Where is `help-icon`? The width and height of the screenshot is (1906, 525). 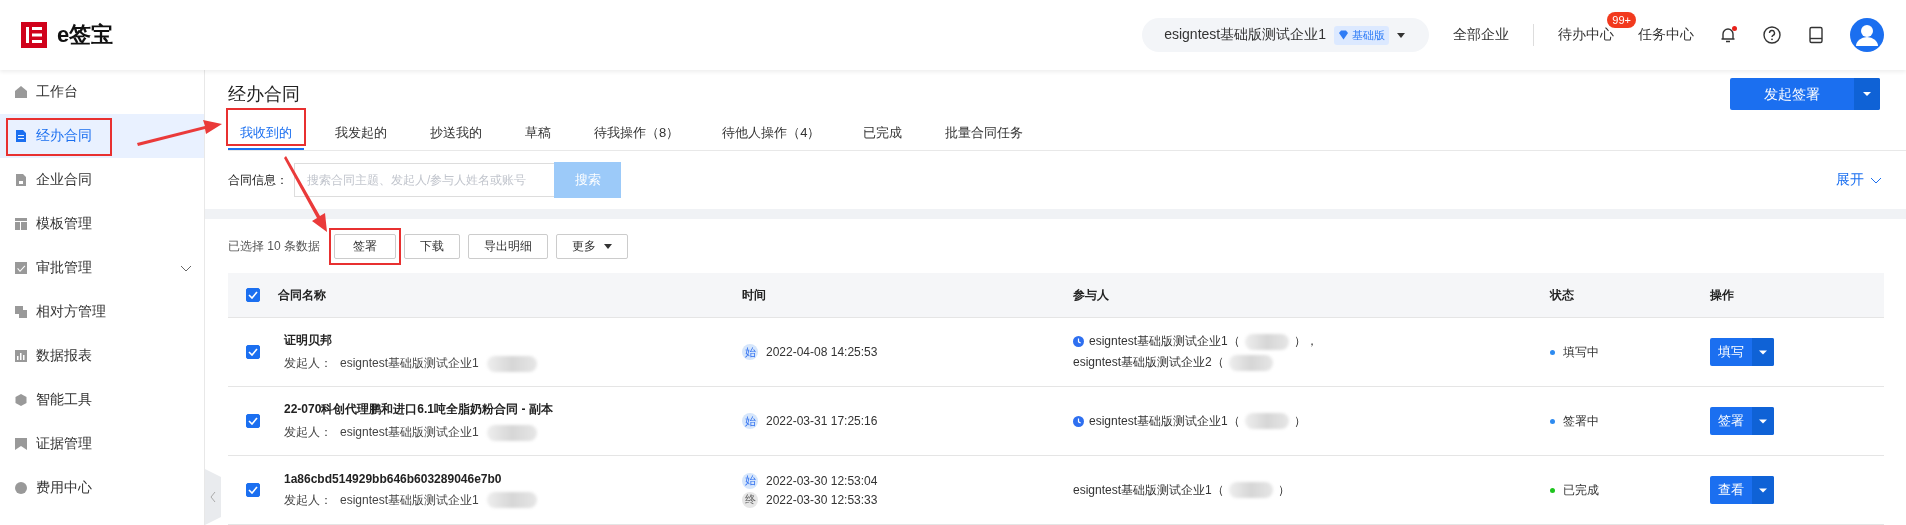 help-icon is located at coordinates (1772, 35).